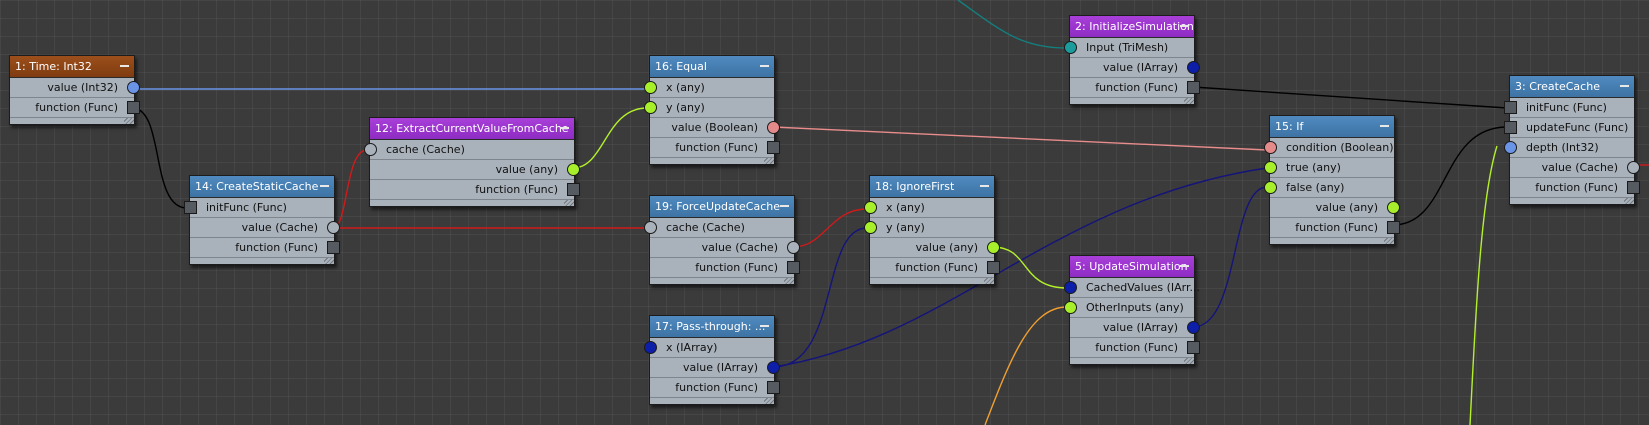 The image size is (1649, 425). Describe the element at coordinates (1569, 108) in the screenshot. I see `port-row-input: initFunc (Func)` at that location.